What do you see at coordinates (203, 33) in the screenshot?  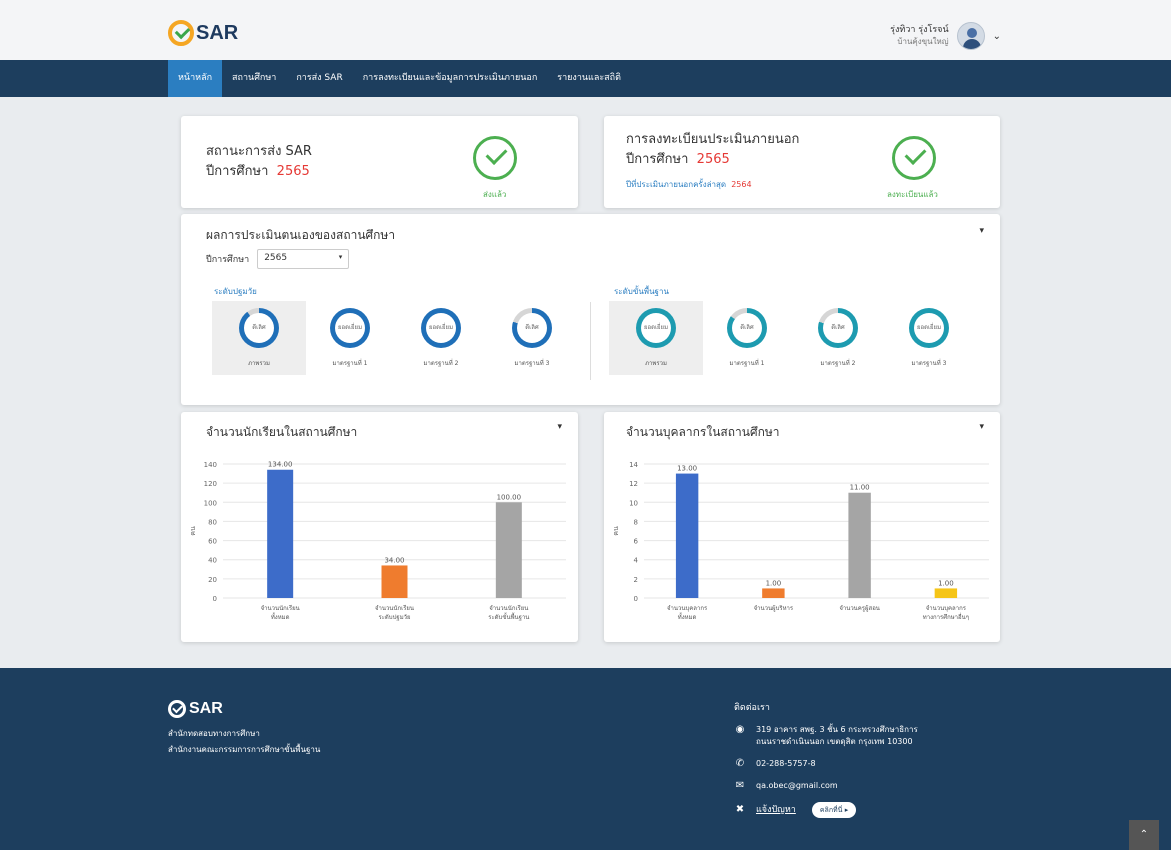 I see `sar-logo: SAR` at bounding box center [203, 33].